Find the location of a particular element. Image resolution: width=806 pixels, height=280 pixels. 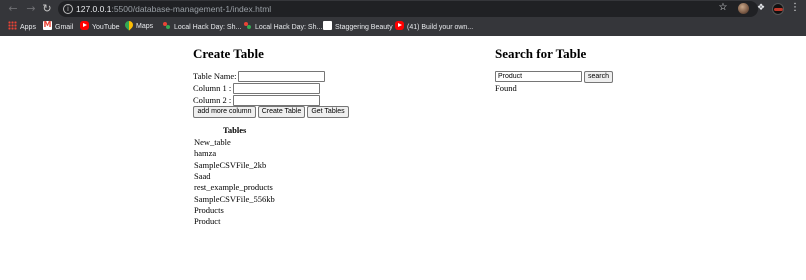

table-row: Saad is located at coordinates (202, 176).